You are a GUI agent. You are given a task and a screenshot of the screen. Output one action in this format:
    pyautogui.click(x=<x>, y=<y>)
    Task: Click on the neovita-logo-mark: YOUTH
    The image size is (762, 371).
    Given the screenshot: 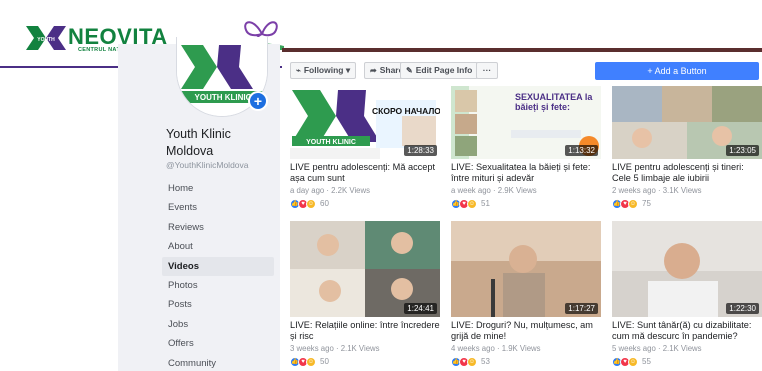 What is the action you would take?
    pyautogui.click(x=46, y=38)
    